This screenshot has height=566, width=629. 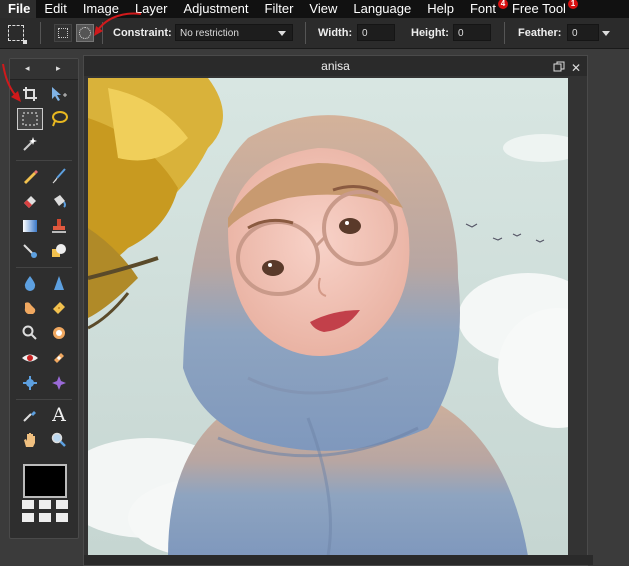 What do you see at coordinates (583, 32) in the screenshot?
I see `feather-input: 0` at bounding box center [583, 32].